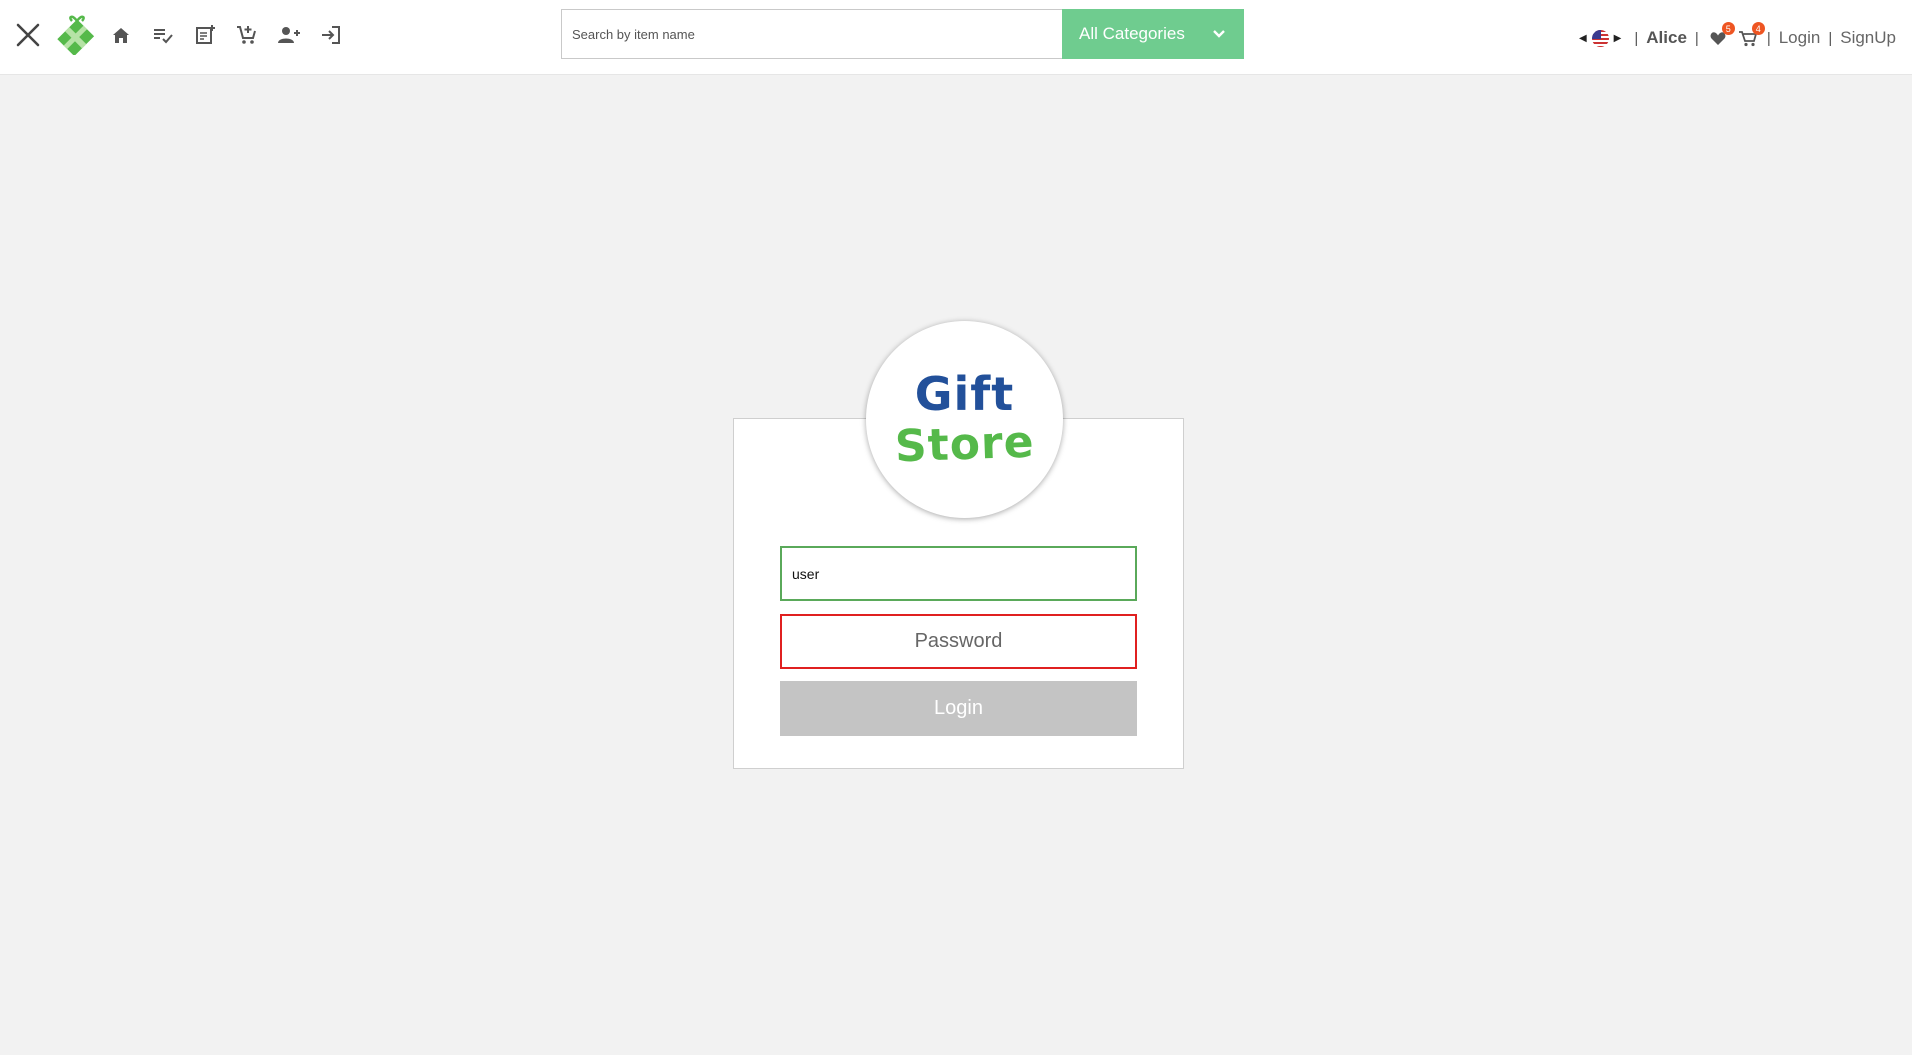 The width and height of the screenshot is (1912, 1055). What do you see at coordinates (28, 35) in the screenshot?
I see `close-icon` at bounding box center [28, 35].